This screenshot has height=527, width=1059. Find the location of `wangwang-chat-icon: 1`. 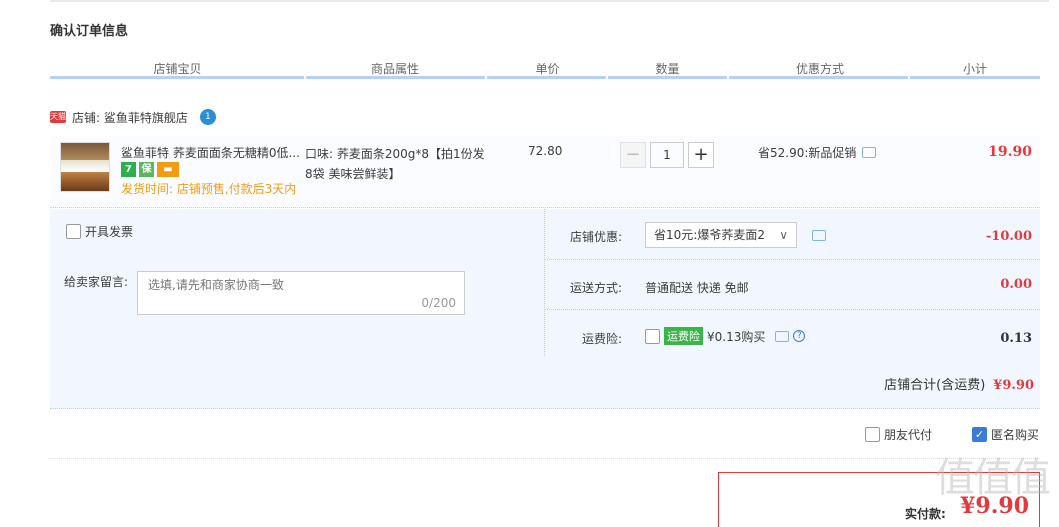

wangwang-chat-icon: 1 is located at coordinates (207, 117).